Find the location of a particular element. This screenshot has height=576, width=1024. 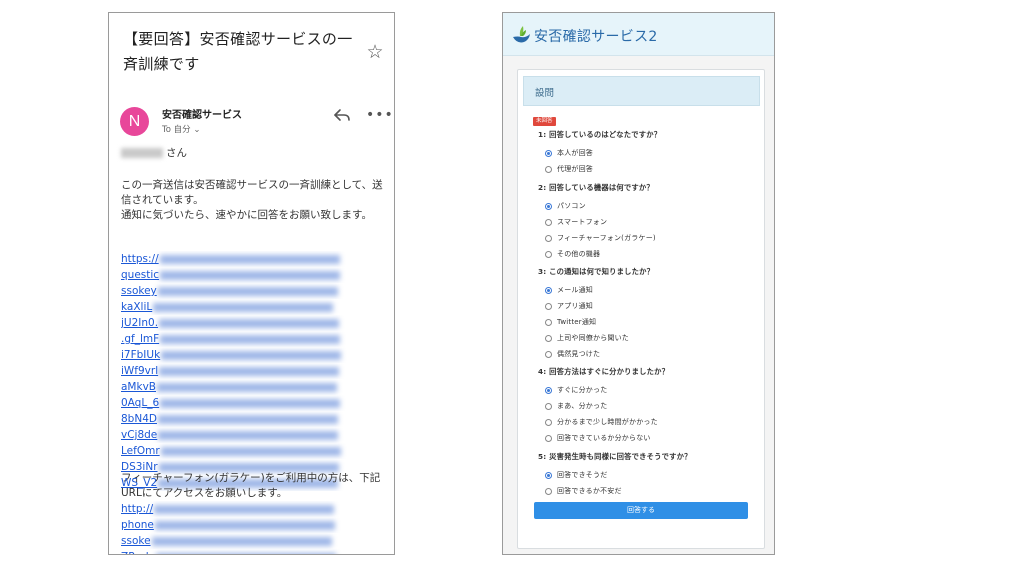

radio-label: スマートフォン is located at coordinates (582, 222).